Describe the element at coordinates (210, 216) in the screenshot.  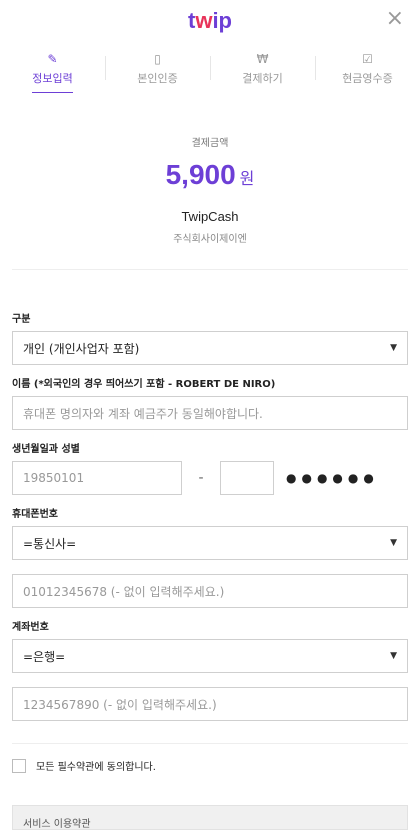
I see `service-name: TwipCash` at that location.